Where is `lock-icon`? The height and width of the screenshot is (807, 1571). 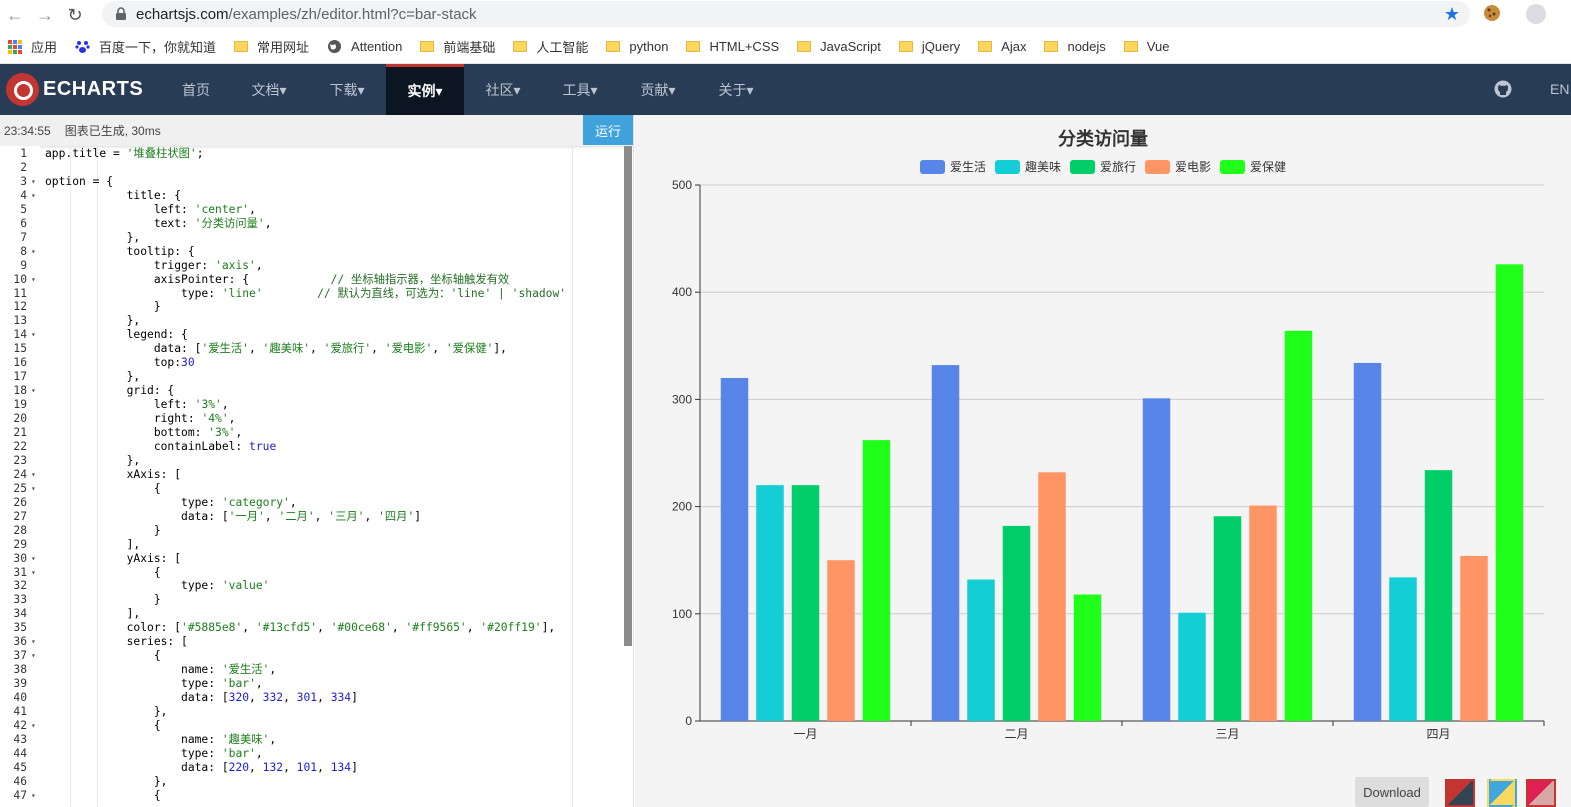 lock-icon is located at coordinates (121, 13).